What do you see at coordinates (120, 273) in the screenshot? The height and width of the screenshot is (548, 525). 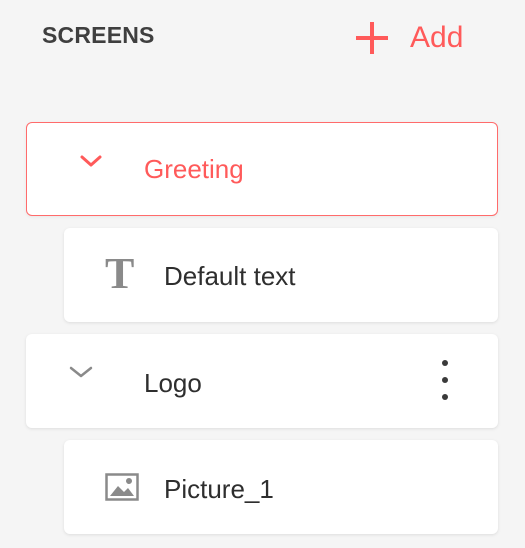 I see `text-icon: T` at bounding box center [120, 273].